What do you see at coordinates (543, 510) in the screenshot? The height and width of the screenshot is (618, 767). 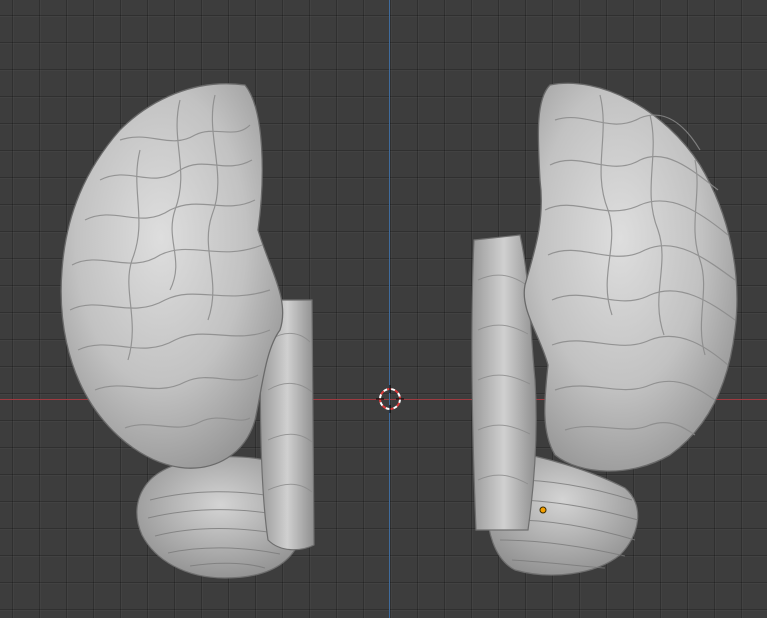 I see `object-origin-icon` at bounding box center [543, 510].